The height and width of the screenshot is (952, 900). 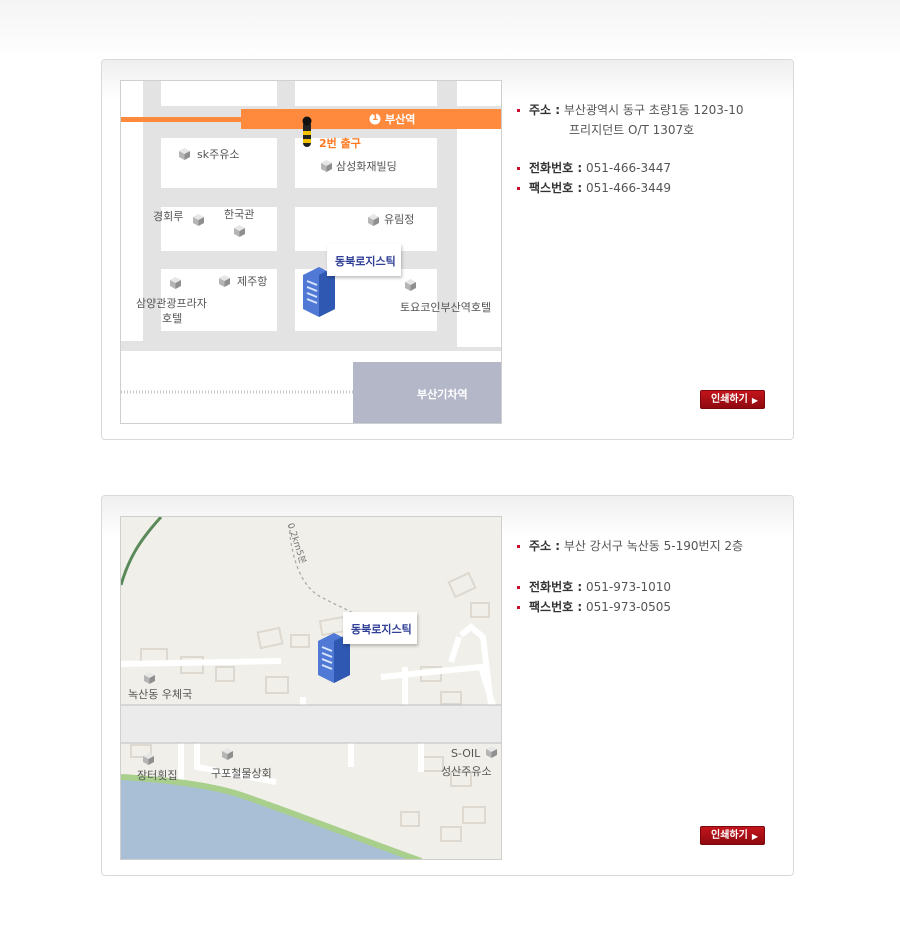 I want to click on fax-row: 팩스번호 : 051-973-0505, so click(x=650, y=607).